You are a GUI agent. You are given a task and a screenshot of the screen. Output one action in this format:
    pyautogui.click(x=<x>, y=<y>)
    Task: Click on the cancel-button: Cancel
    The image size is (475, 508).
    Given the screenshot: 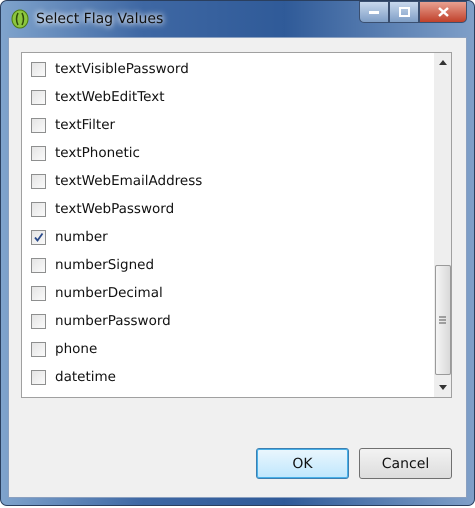 What is the action you would take?
    pyautogui.click(x=405, y=463)
    